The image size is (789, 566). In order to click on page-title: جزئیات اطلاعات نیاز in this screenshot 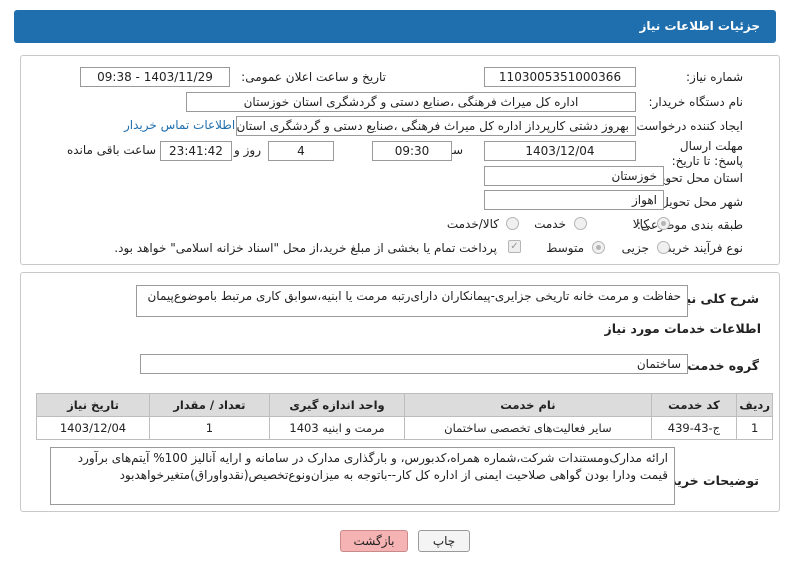, I will do `click(699, 26)`.